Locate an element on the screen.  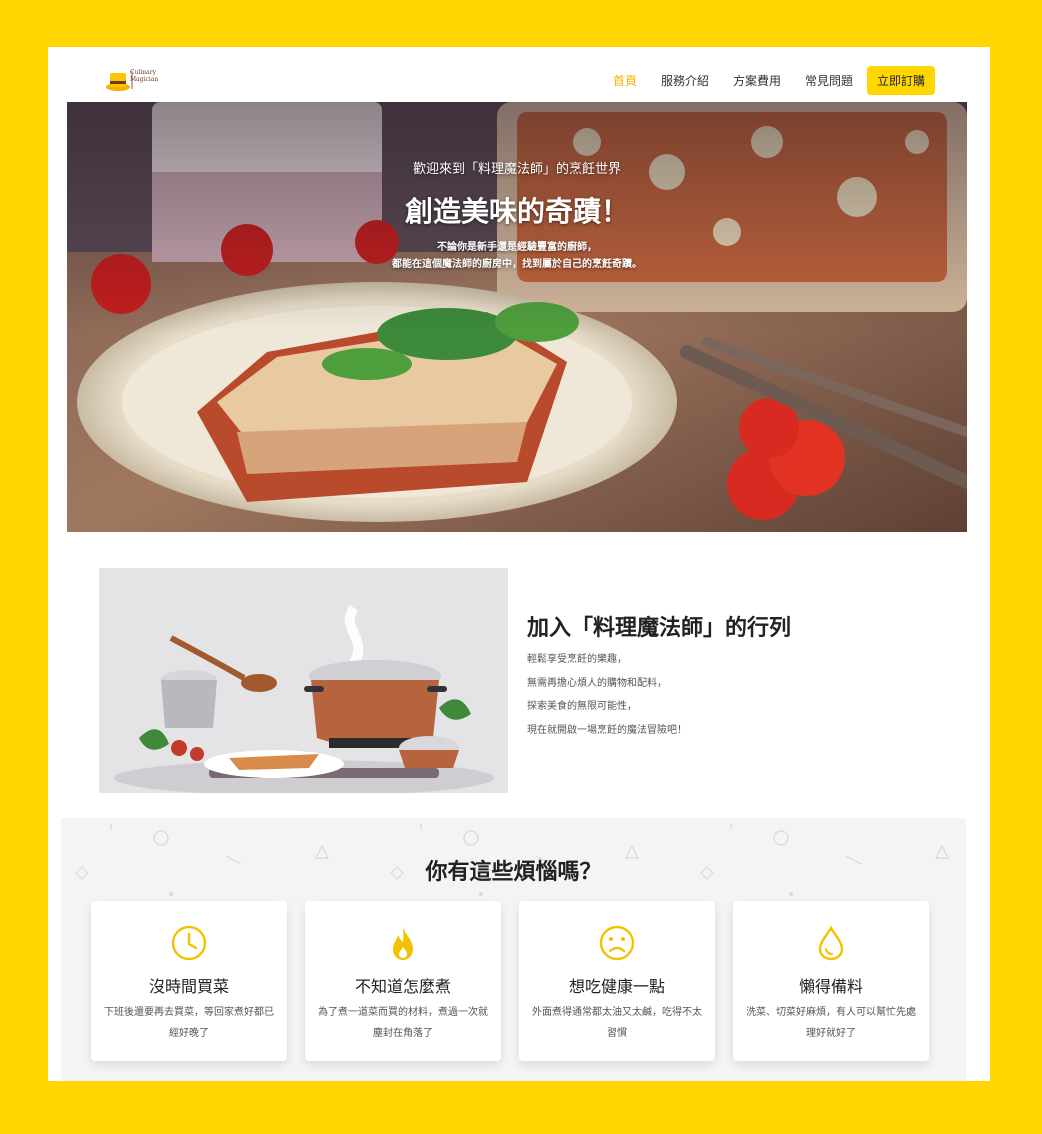
hero-subtitle: 歡迎來到「料理魔法師」的烹飪世界 is located at coordinates (516, 169).